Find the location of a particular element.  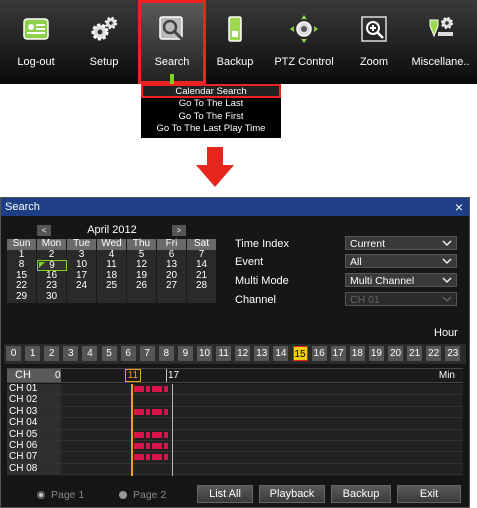

channel-row: CH 02 is located at coordinates (235, 400).